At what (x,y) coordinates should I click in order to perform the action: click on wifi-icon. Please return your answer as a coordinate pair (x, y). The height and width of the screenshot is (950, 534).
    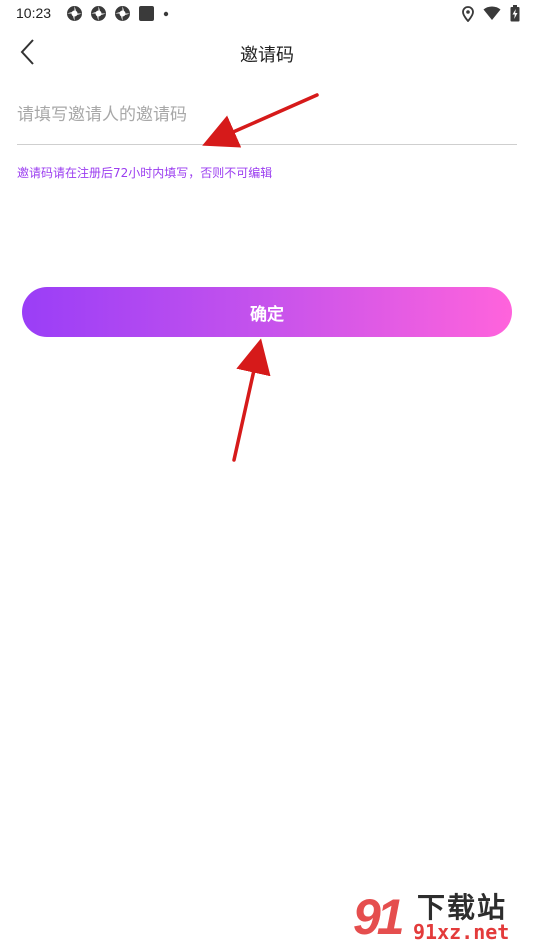
    Looking at the image, I should click on (492, 13).